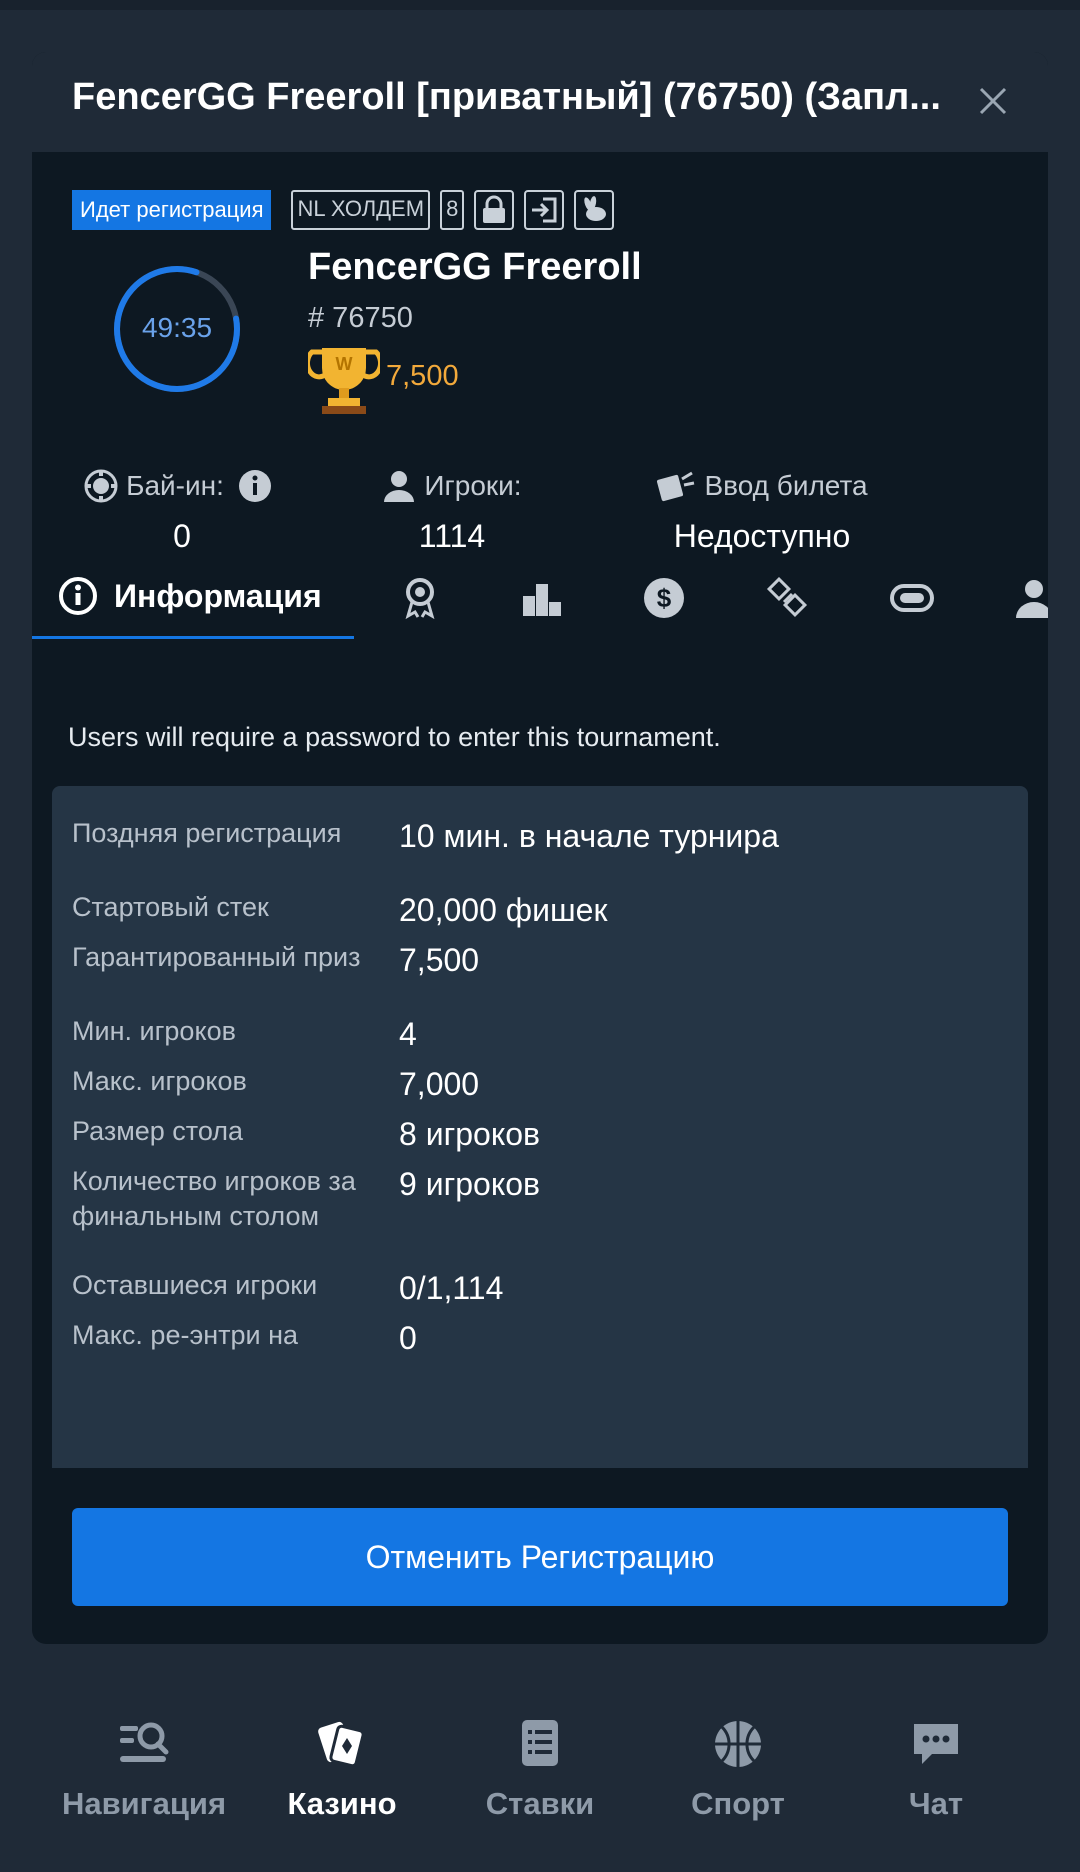 Image resolution: width=1080 pixels, height=1872 pixels. I want to click on ticket-label: Ввод билета, so click(786, 485).